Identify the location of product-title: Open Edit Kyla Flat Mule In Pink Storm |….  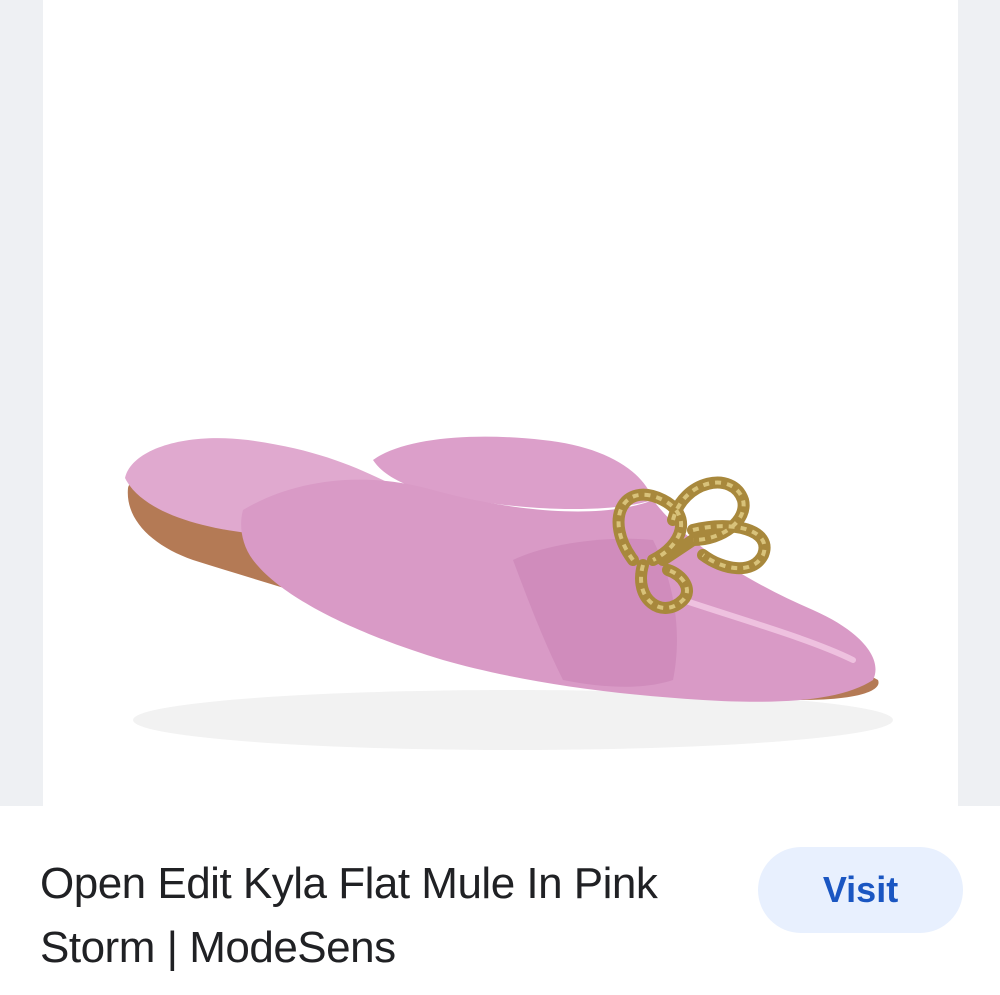
(380, 916).